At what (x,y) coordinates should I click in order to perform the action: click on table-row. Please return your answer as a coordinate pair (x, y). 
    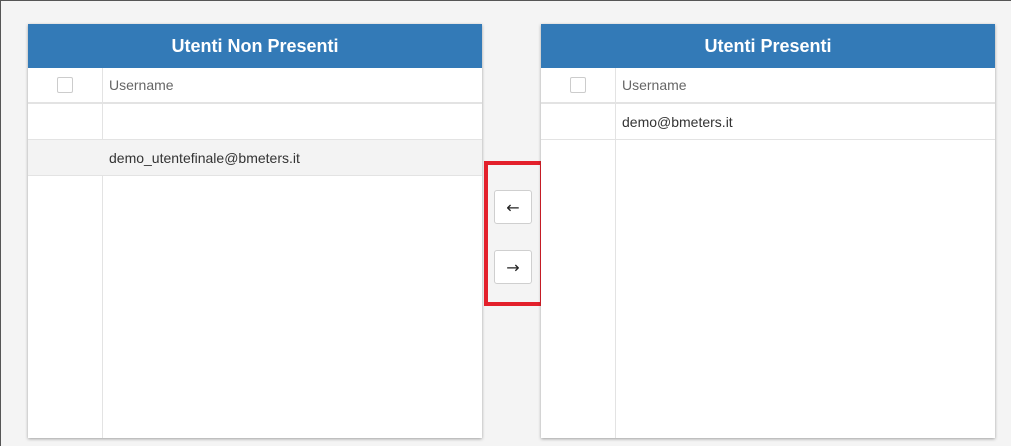
    Looking at the image, I should click on (255, 122).